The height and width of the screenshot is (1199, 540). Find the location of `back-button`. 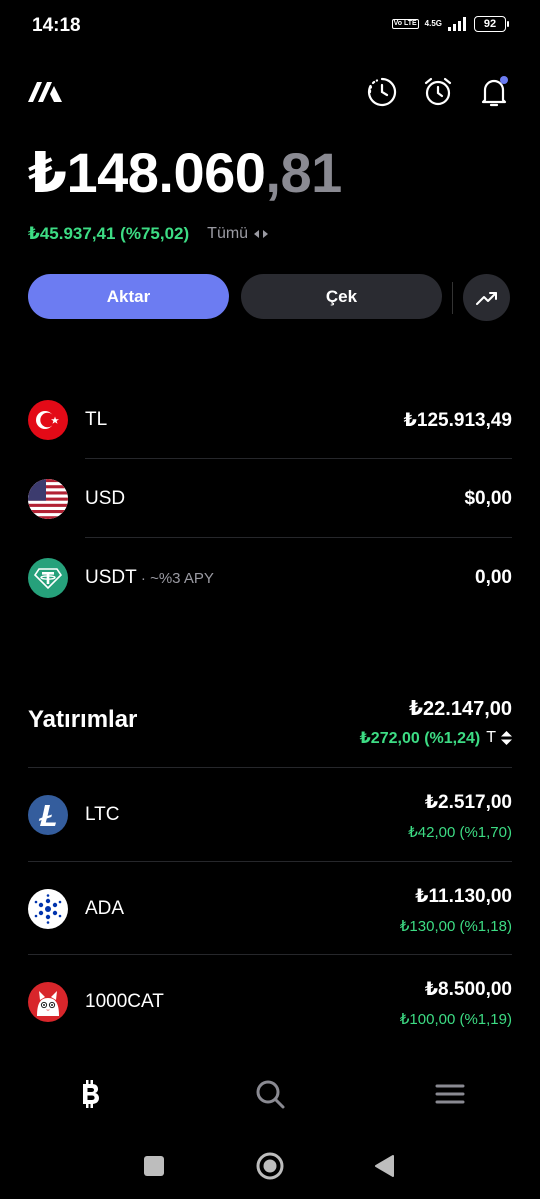

back-button is located at coordinates (384, 1166).